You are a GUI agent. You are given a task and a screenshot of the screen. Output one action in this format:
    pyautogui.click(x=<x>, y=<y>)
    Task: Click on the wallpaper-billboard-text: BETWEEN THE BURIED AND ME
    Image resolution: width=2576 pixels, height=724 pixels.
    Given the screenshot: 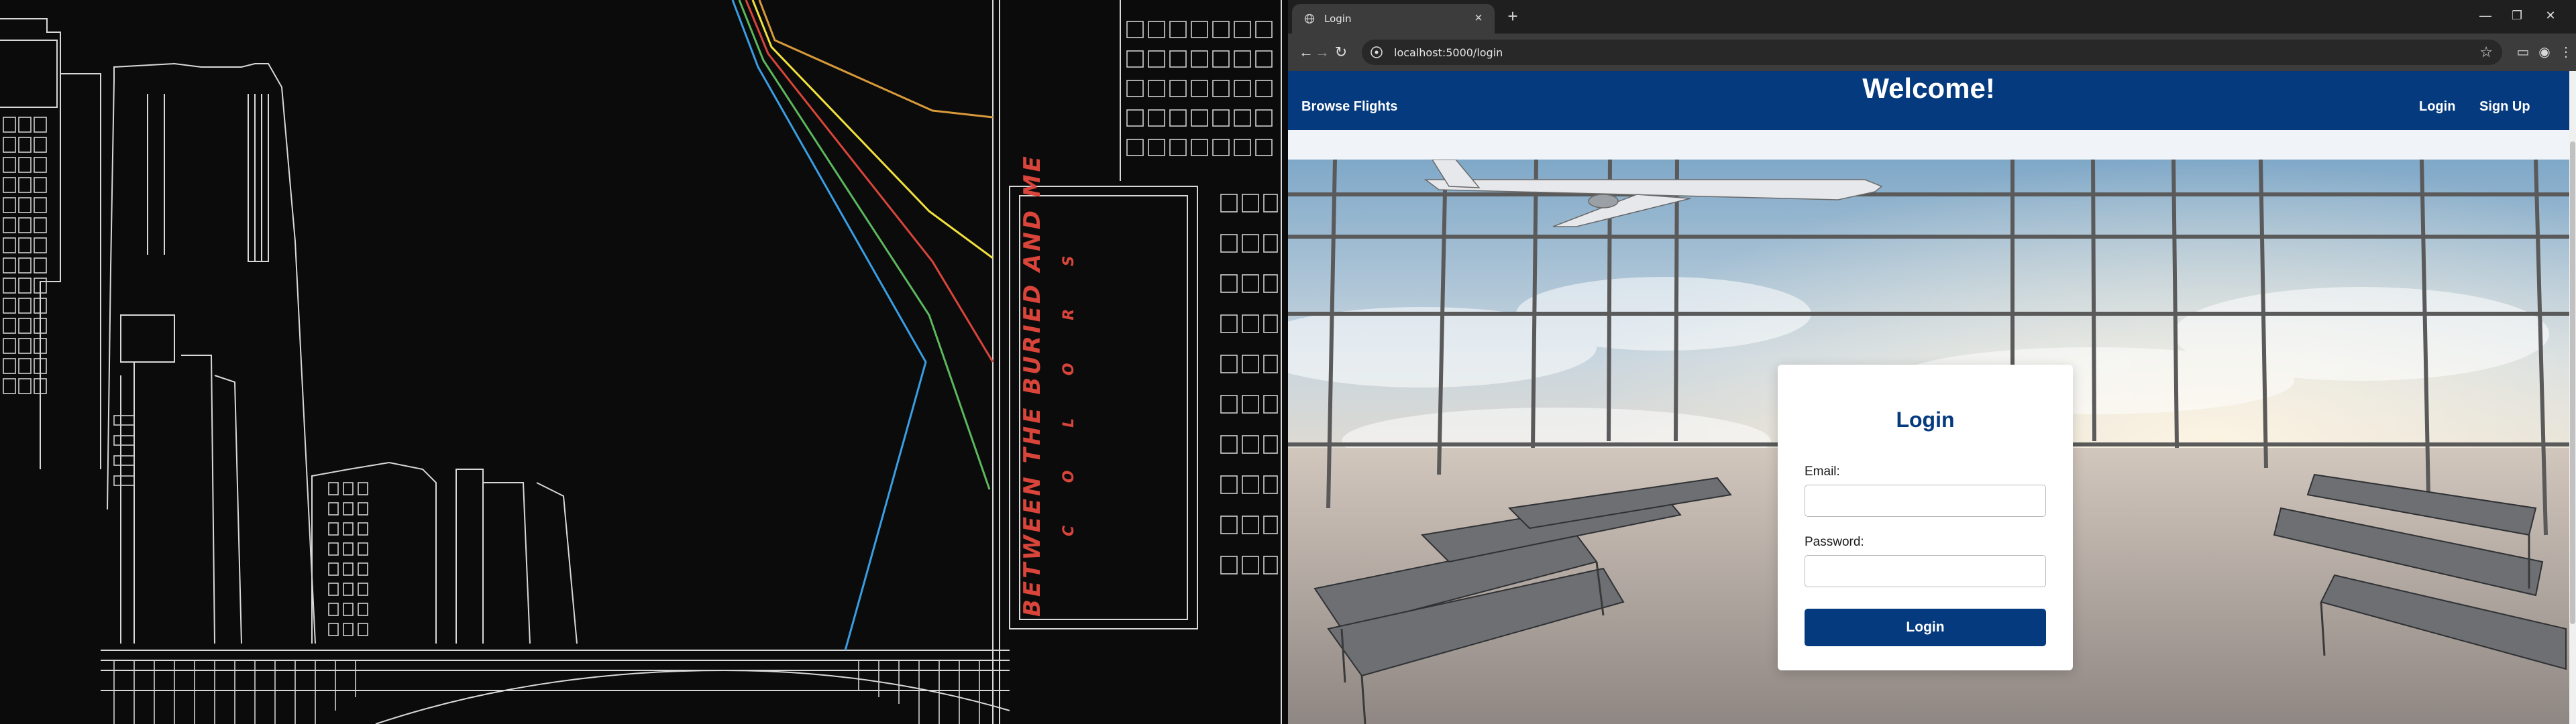 What is the action you would take?
    pyautogui.click(x=1032, y=385)
    